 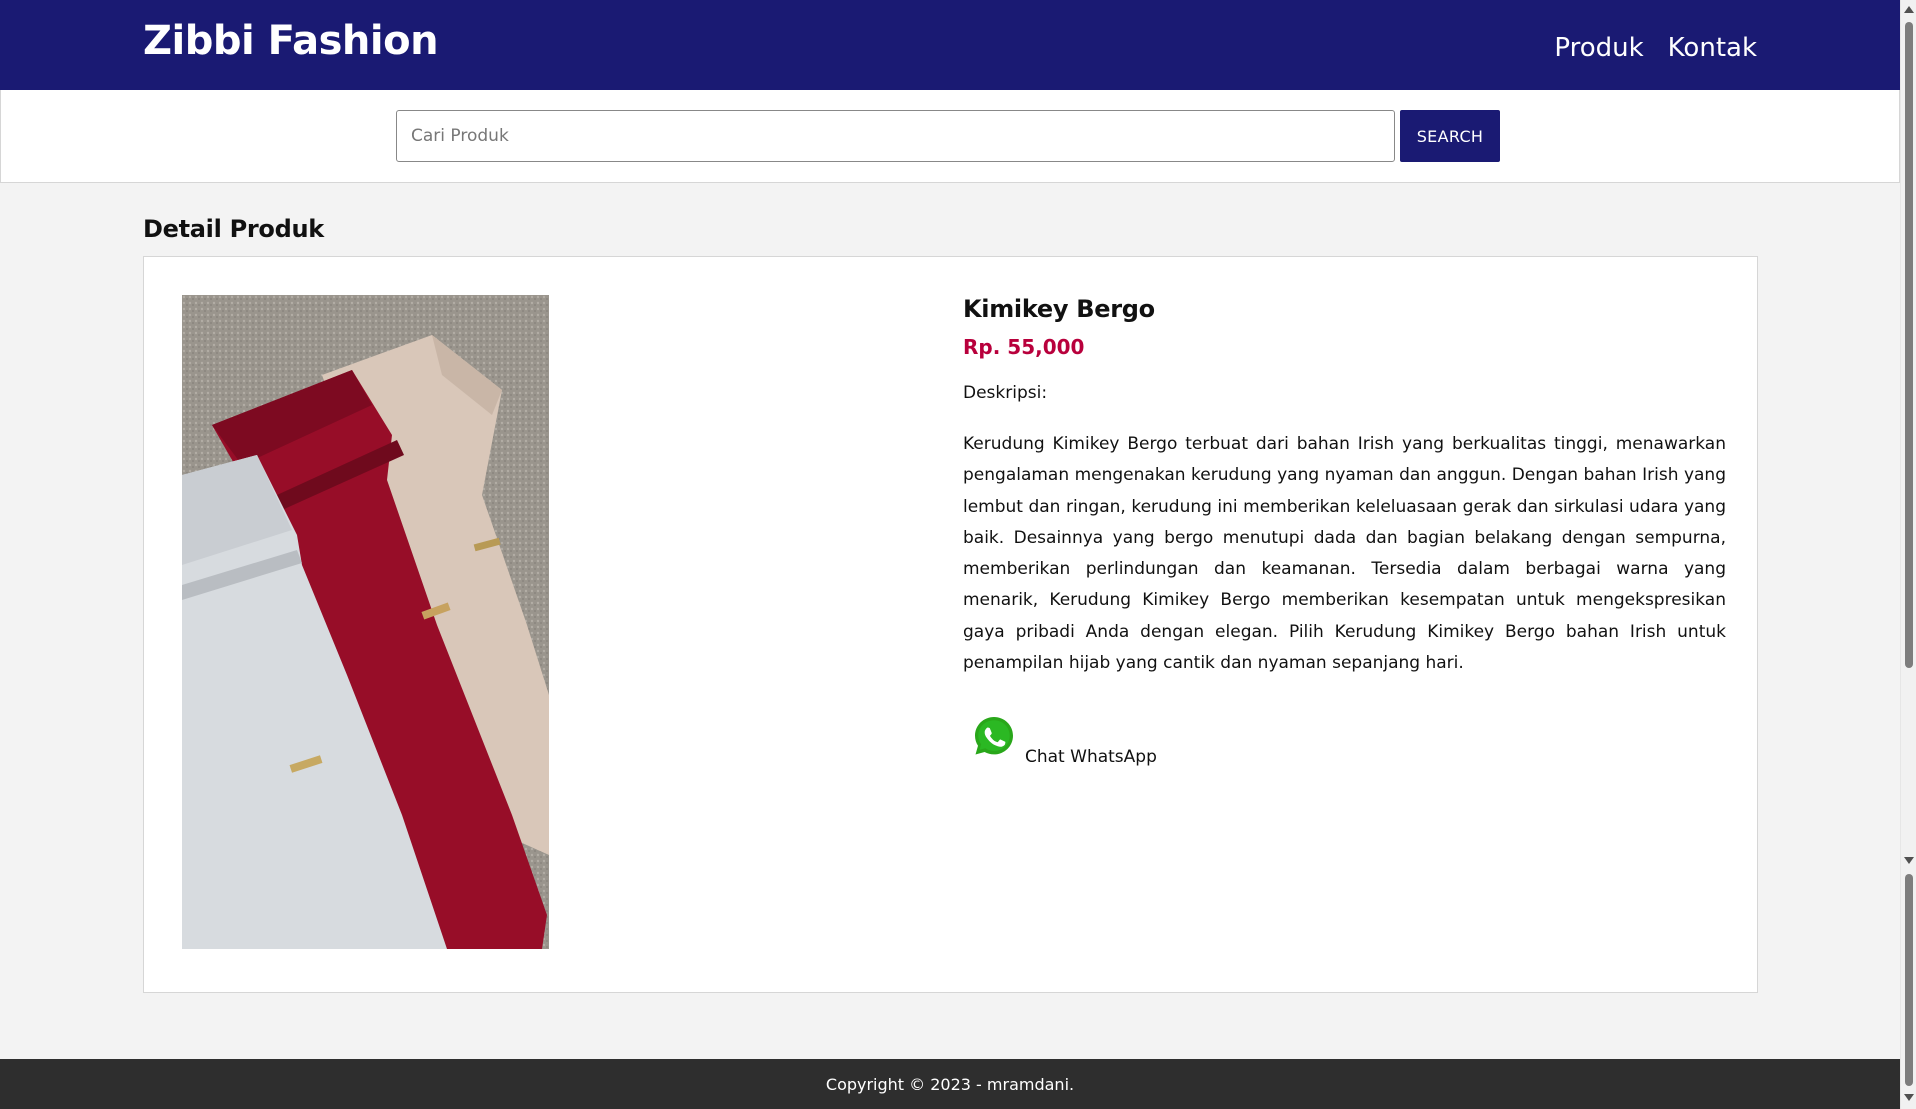 What do you see at coordinates (1450, 136) in the screenshot?
I see `search-button: SEARCH` at bounding box center [1450, 136].